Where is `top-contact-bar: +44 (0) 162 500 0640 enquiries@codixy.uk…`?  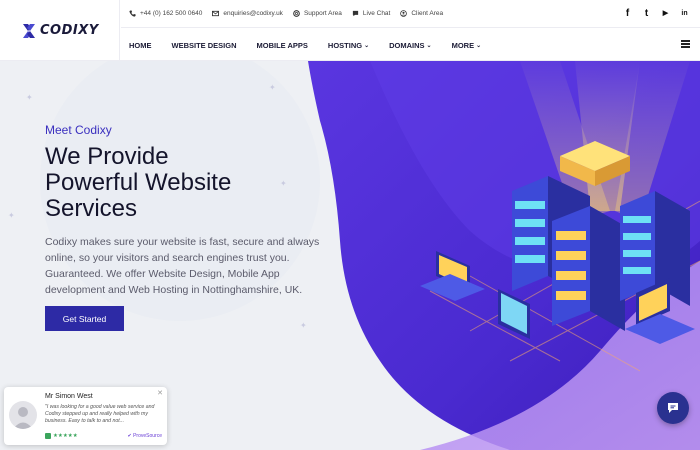
top-contact-bar: +44 (0) 162 500 0640 enquiries@codixy.uk… is located at coordinates (410, 14).